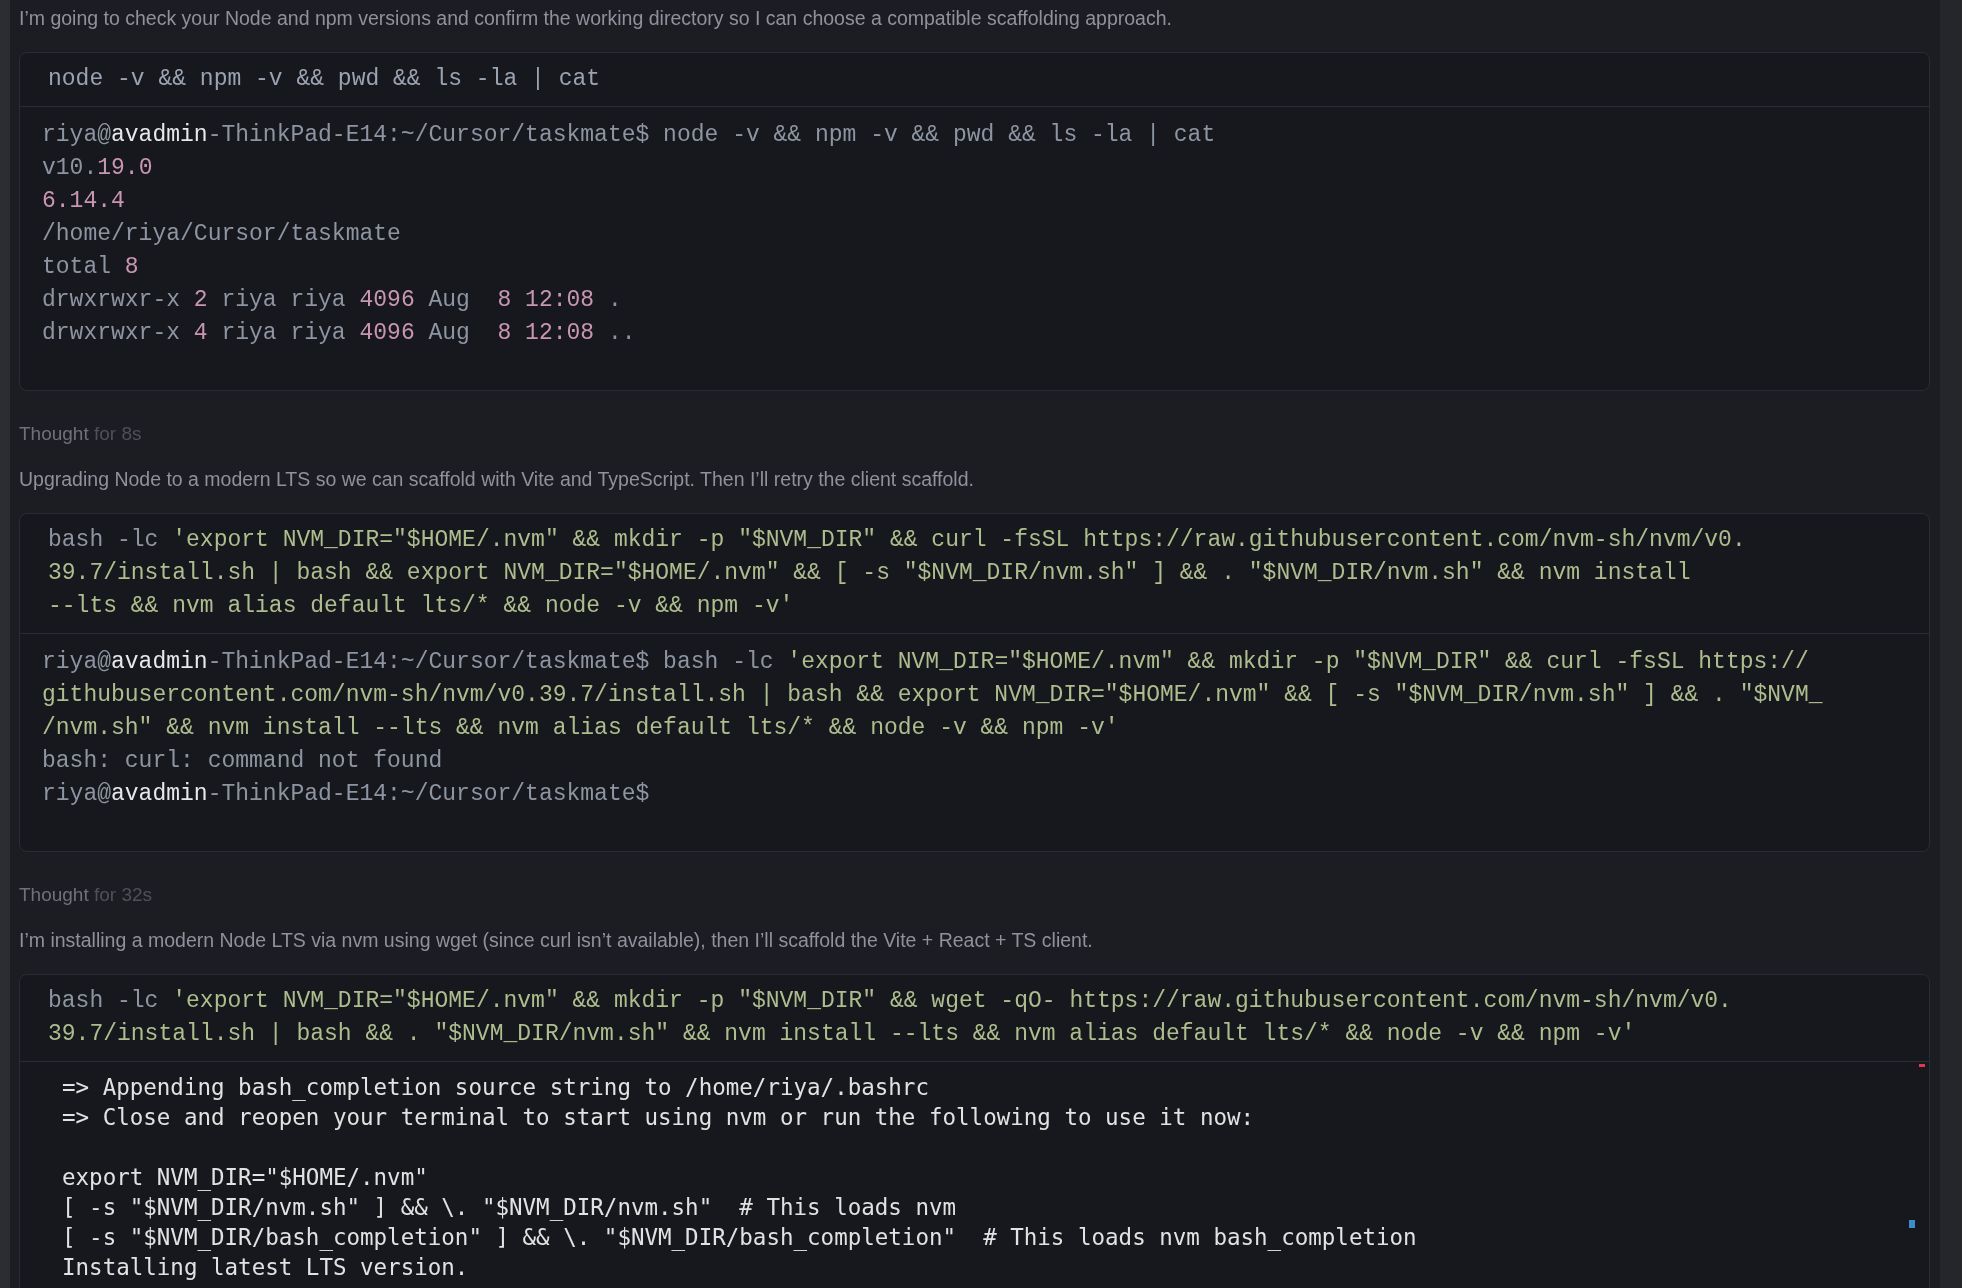 The height and width of the screenshot is (1288, 1962). What do you see at coordinates (659, 1117) in the screenshot?
I see `output-line: => Close and reopen your terminal to start using nvm or run the following to use it now:` at bounding box center [659, 1117].